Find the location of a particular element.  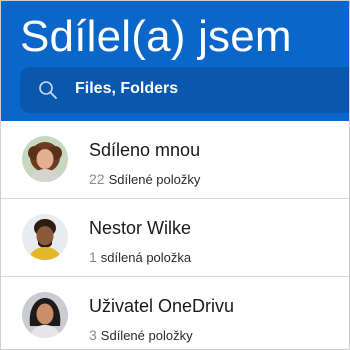

item-count: 3 is located at coordinates (93, 335).